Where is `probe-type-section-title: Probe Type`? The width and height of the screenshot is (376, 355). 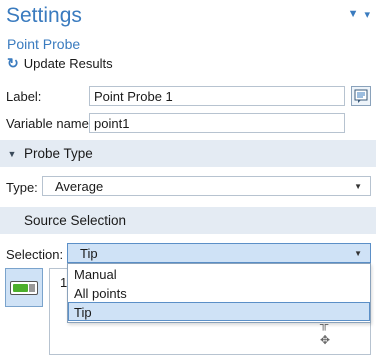 probe-type-section-title: Probe Type is located at coordinates (58, 153).